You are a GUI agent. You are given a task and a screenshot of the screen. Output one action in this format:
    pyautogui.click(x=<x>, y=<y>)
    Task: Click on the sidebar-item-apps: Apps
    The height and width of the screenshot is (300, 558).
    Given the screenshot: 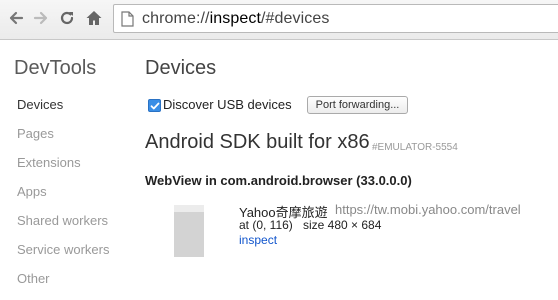 What is the action you would take?
    pyautogui.click(x=32, y=191)
    